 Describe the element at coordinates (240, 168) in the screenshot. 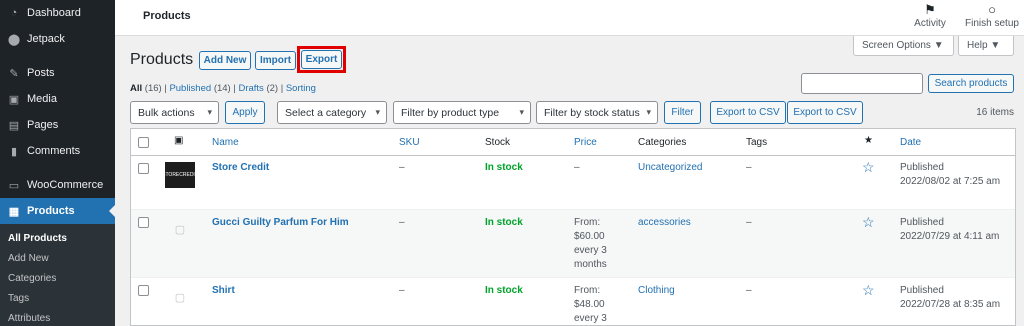

I see `product-name: Store Credit` at that location.